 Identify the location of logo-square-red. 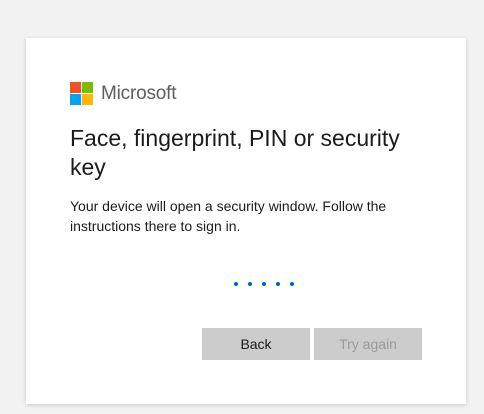
(75, 87).